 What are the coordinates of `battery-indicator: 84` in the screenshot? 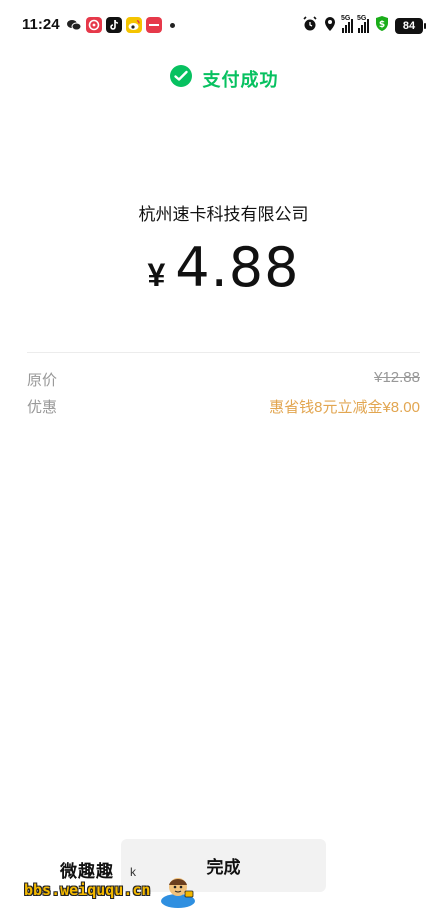 It's located at (410, 26).